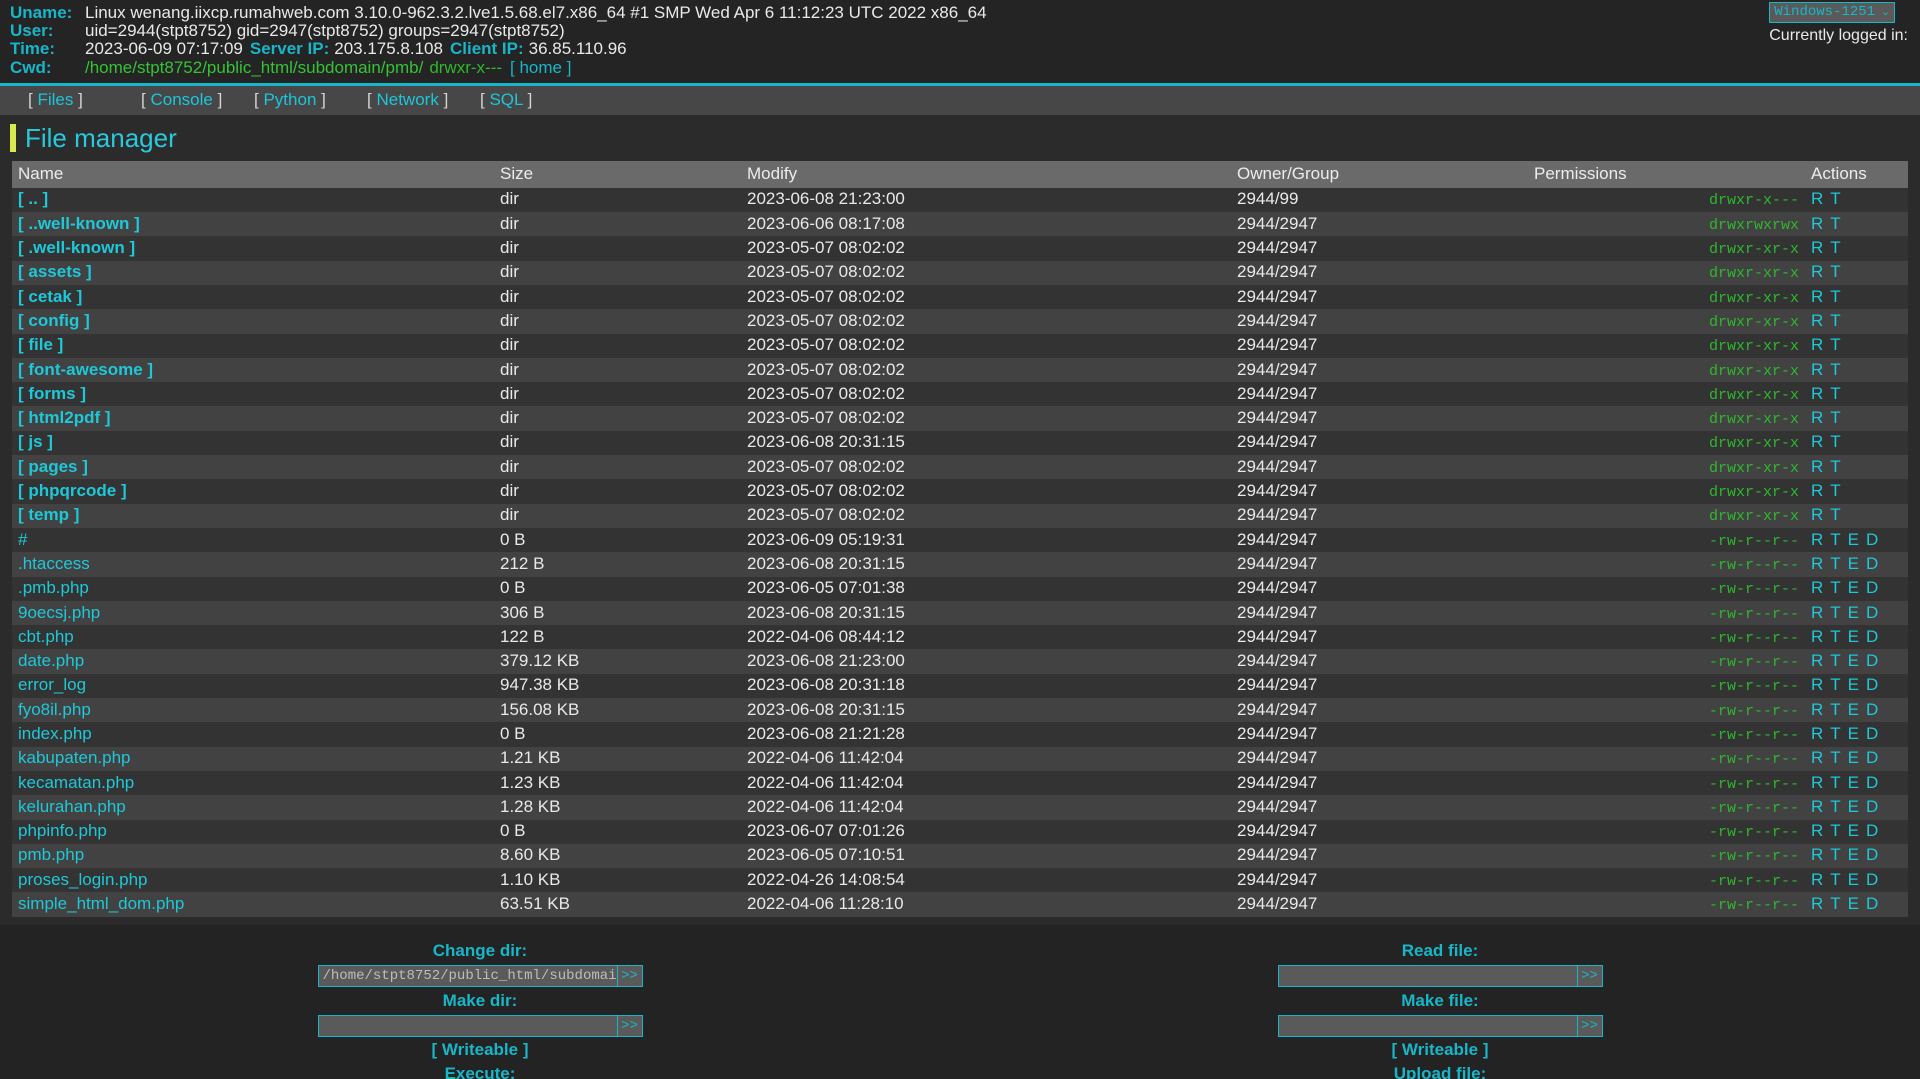 The width and height of the screenshot is (1920, 1079). What do you see at coordinates (33, 198) in the screenshot?
I see `directory-link: [ .. ]` at bounding box center [33, 198].